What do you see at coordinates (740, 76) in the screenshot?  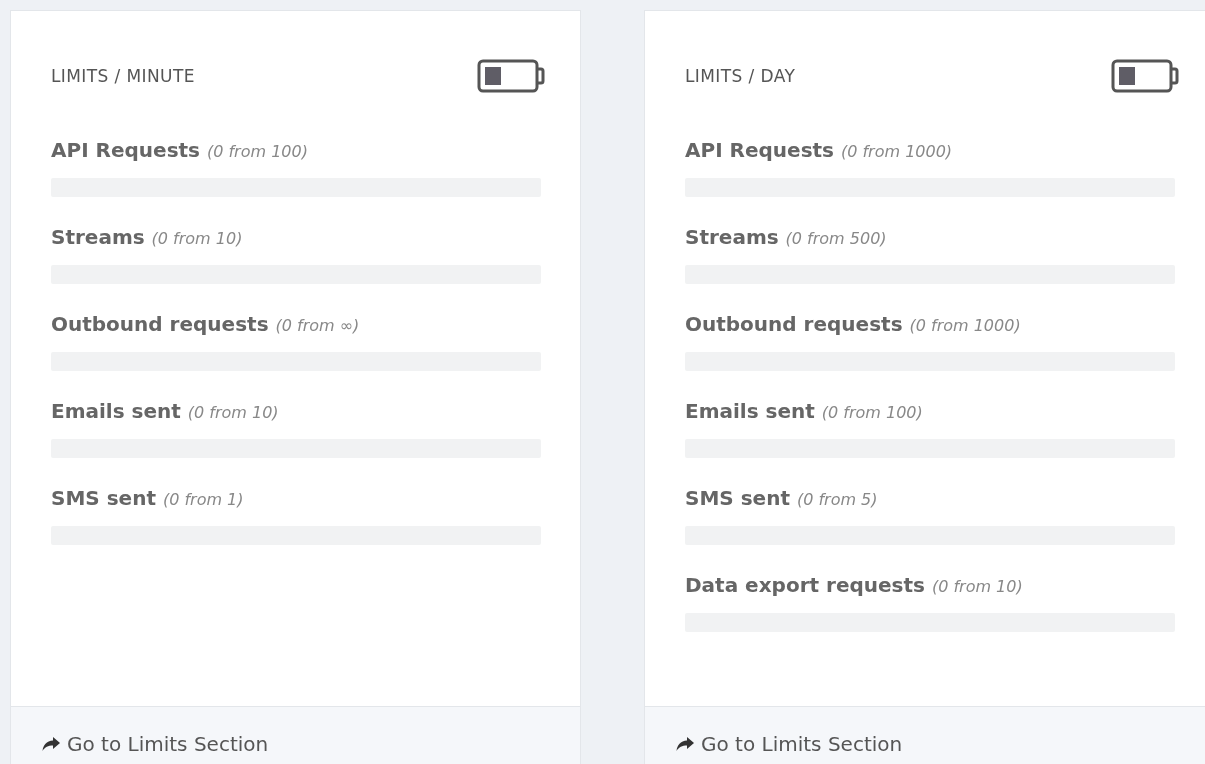 I see `card-title: LIMITS / DAY` at bounding box center [740, 76].